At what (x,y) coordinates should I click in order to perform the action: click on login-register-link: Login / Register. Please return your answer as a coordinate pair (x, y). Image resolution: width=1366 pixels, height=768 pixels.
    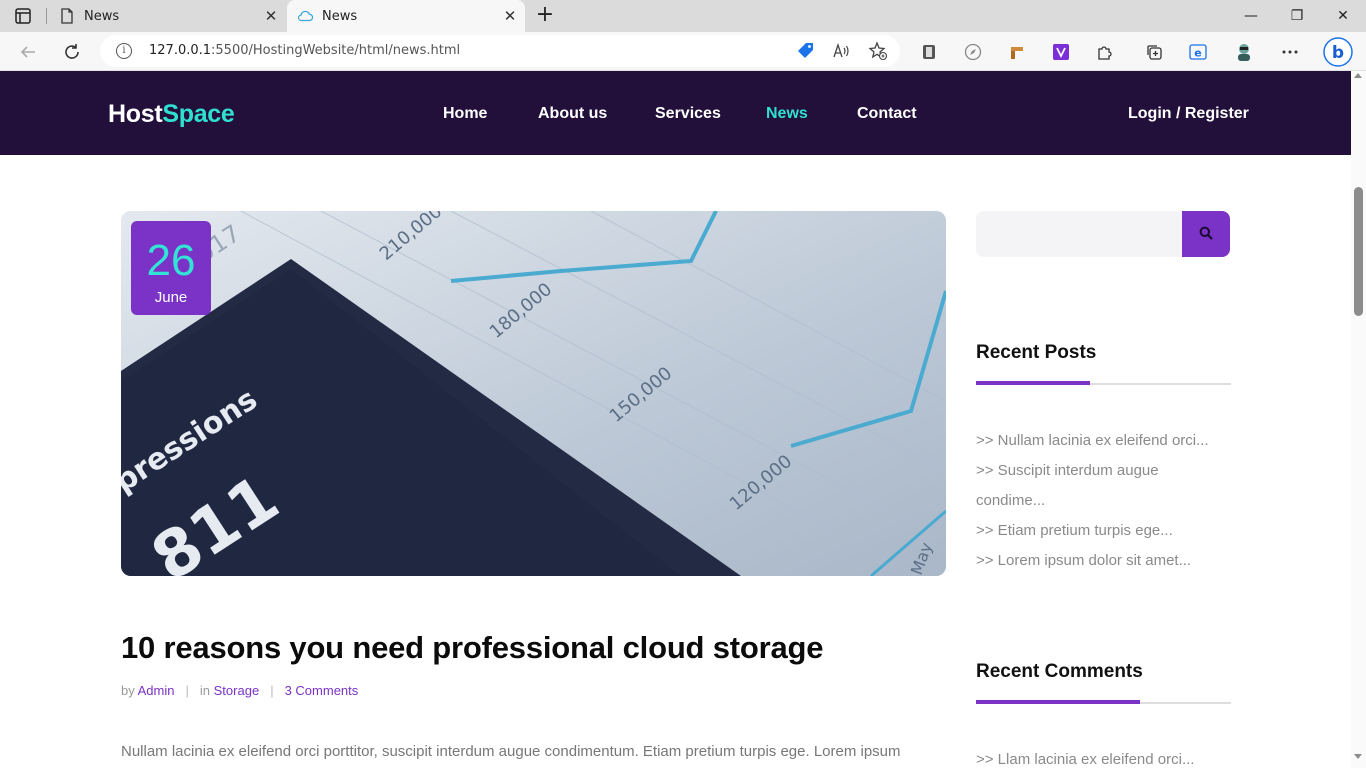
    Looking at the image, I should click on (1188, 114).